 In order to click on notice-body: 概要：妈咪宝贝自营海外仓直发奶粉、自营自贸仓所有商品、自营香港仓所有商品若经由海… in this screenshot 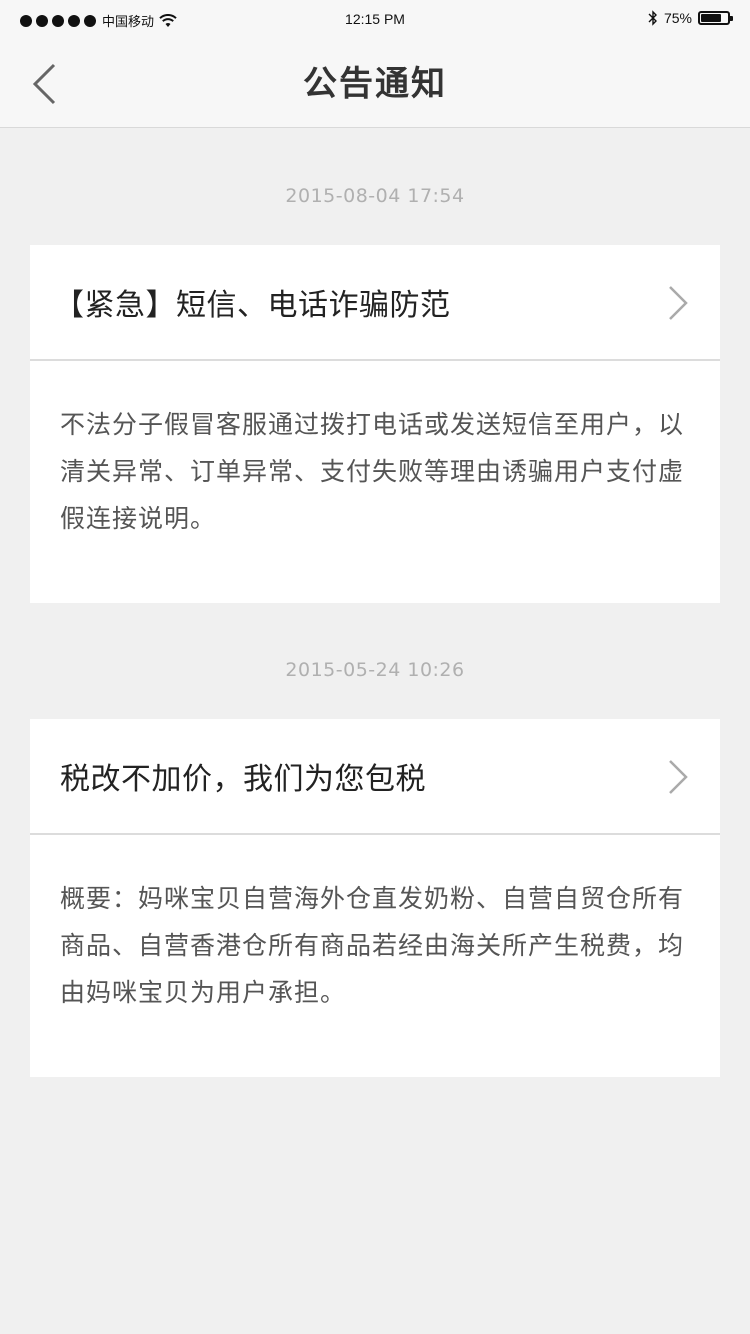, I will do `click(372, 945)`.